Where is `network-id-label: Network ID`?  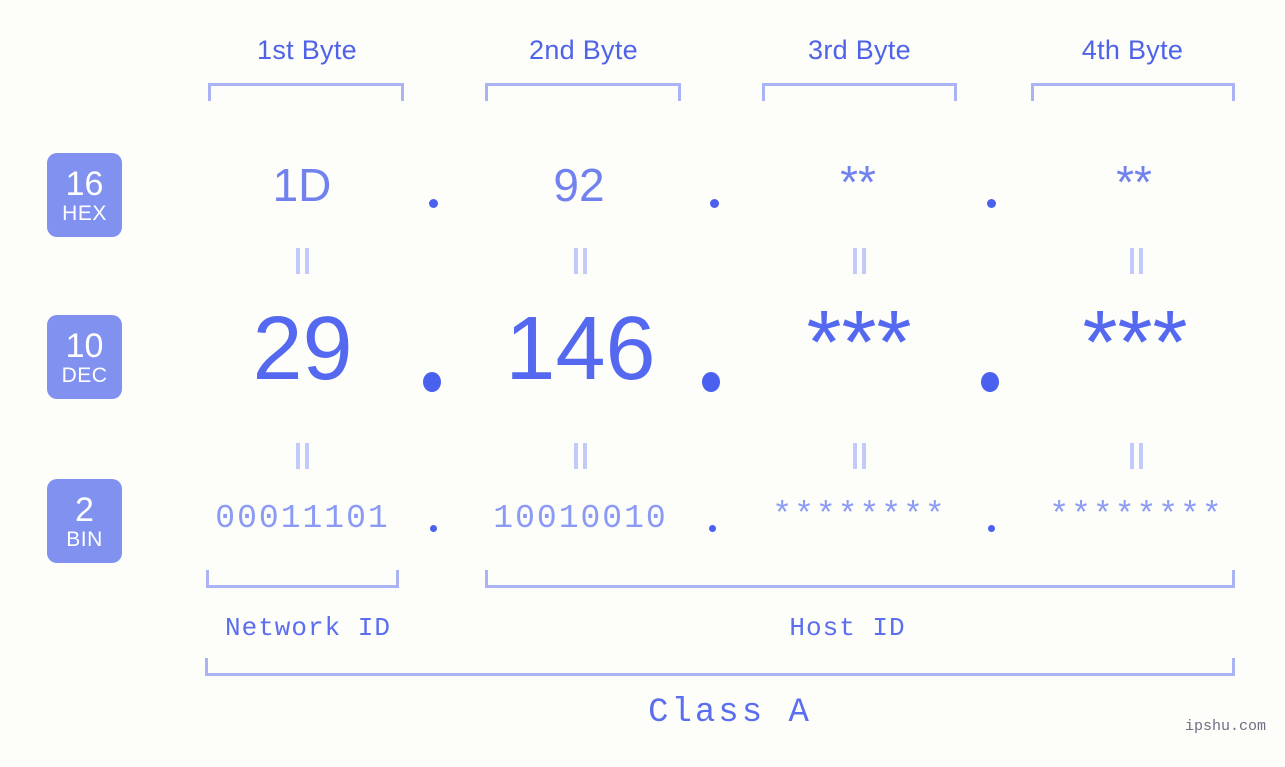
network-id-label: Network ID is located at coordinates (308, 628).